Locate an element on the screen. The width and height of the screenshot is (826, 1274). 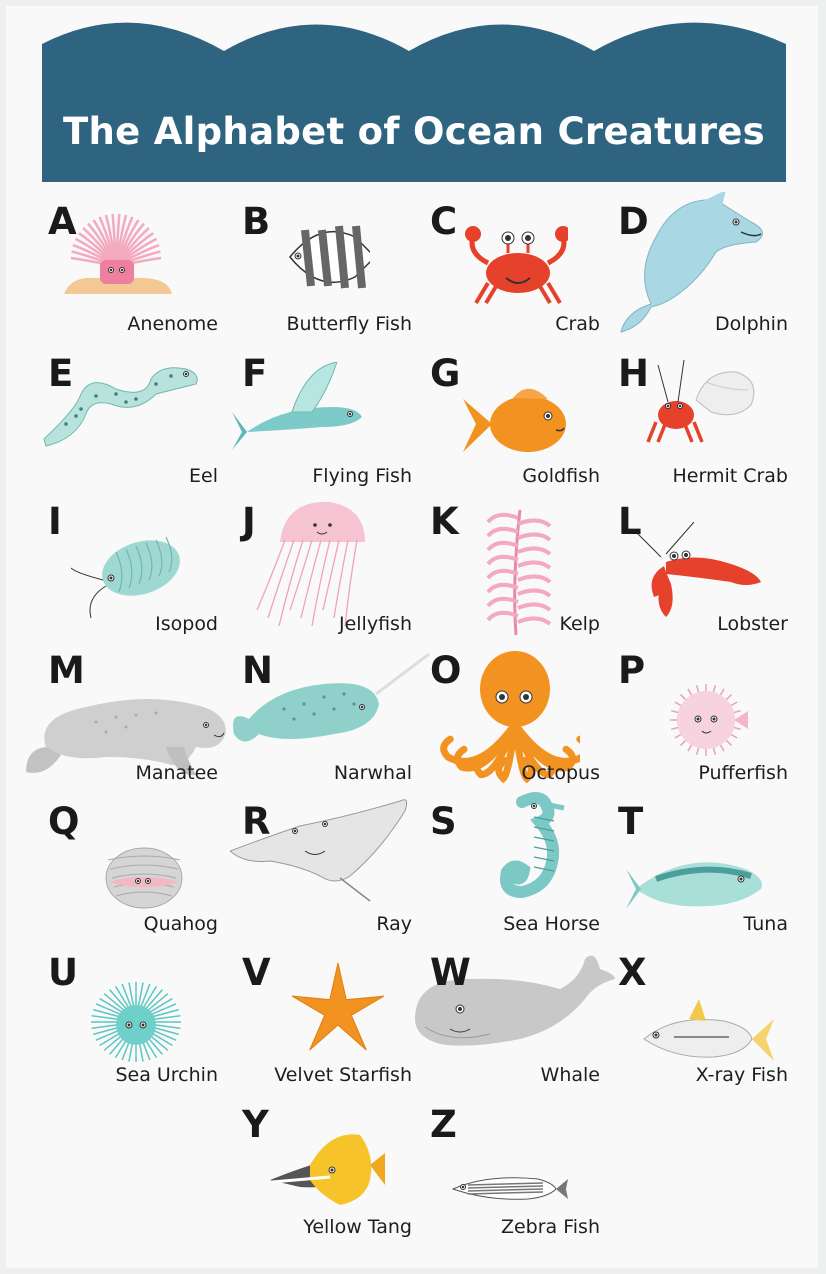
creature-cell: L Lobster is located at coordinates (698, 566).